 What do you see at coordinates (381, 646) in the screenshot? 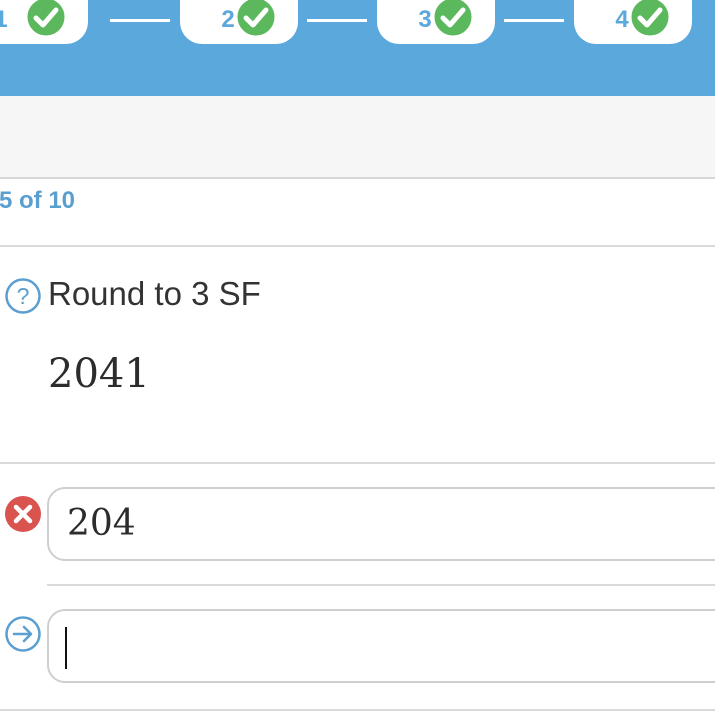
I see `answer-input` at bounding box center [381, 646].